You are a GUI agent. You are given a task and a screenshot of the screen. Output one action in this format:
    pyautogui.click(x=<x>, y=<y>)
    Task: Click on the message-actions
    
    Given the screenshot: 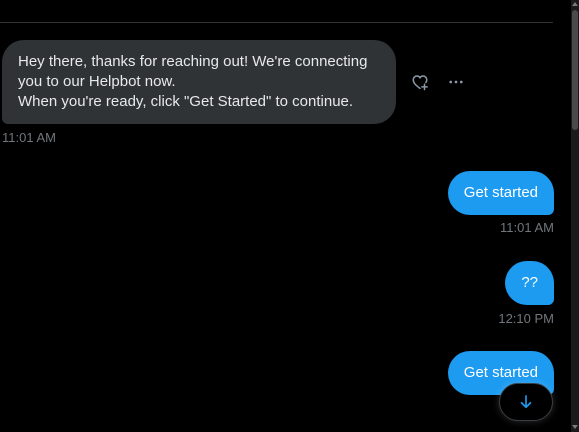 What is the action you would take?
    pyautogui.click(x=438, y=82)
    